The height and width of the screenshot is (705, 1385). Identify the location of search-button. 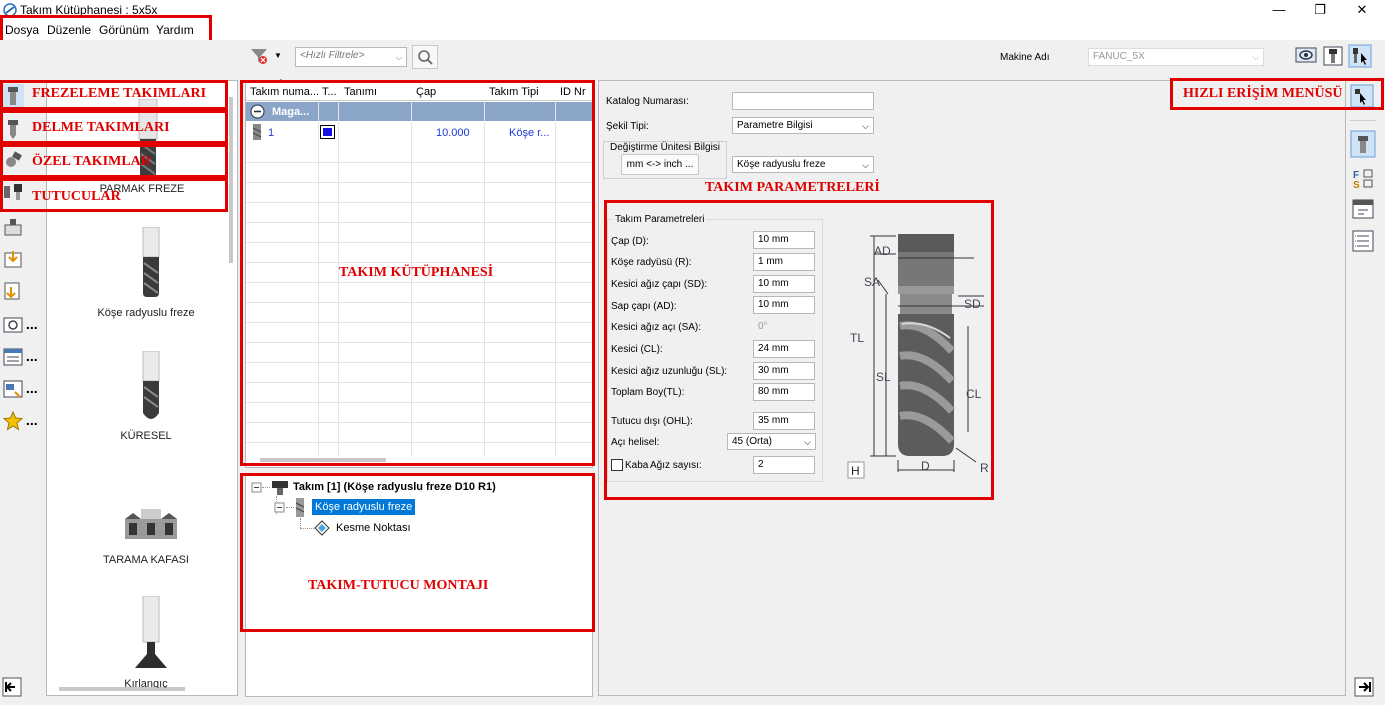
(425, 57).